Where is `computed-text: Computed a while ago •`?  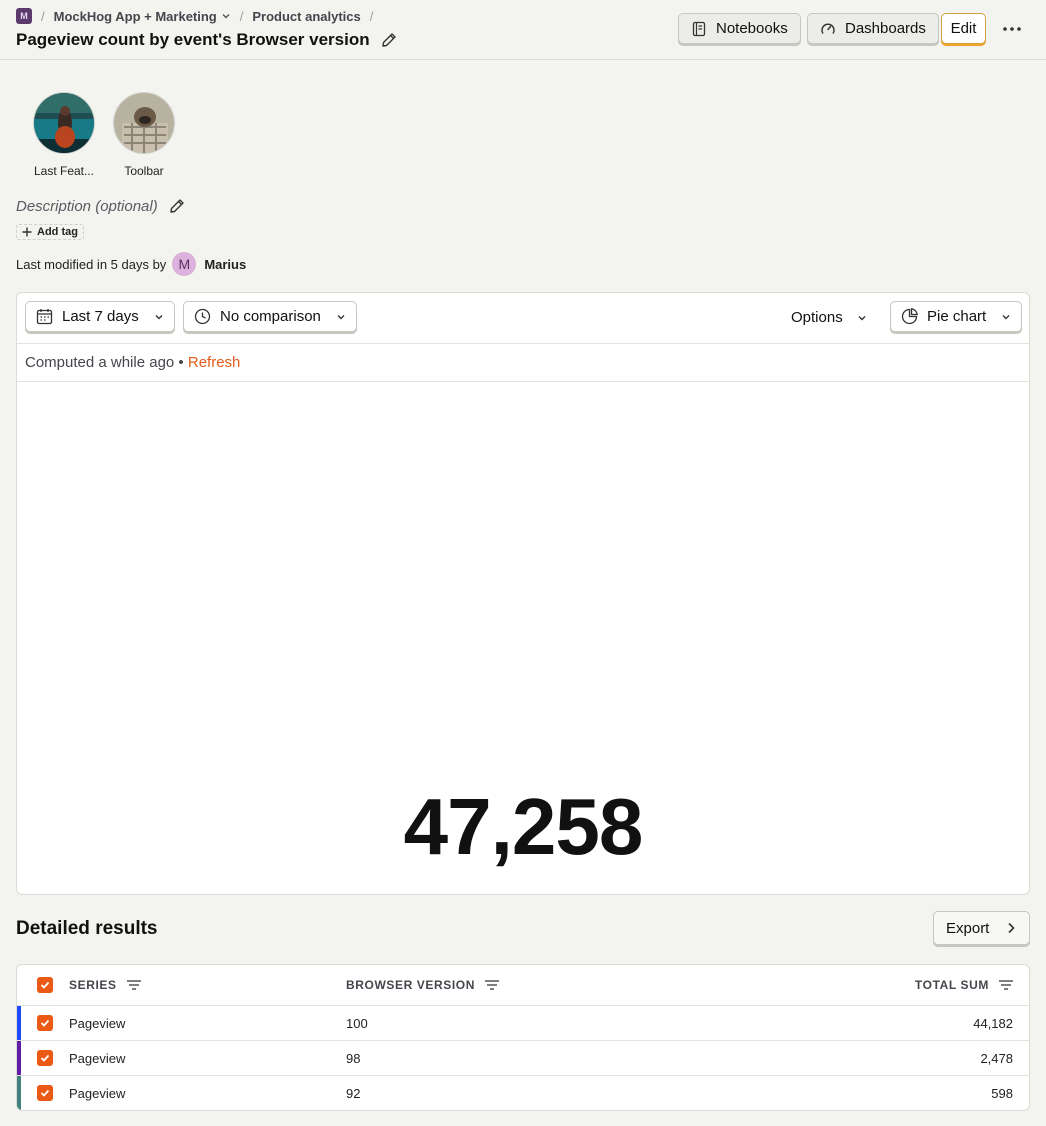 computed-text: Computed a while ago • is located at coordinates (104, 362).